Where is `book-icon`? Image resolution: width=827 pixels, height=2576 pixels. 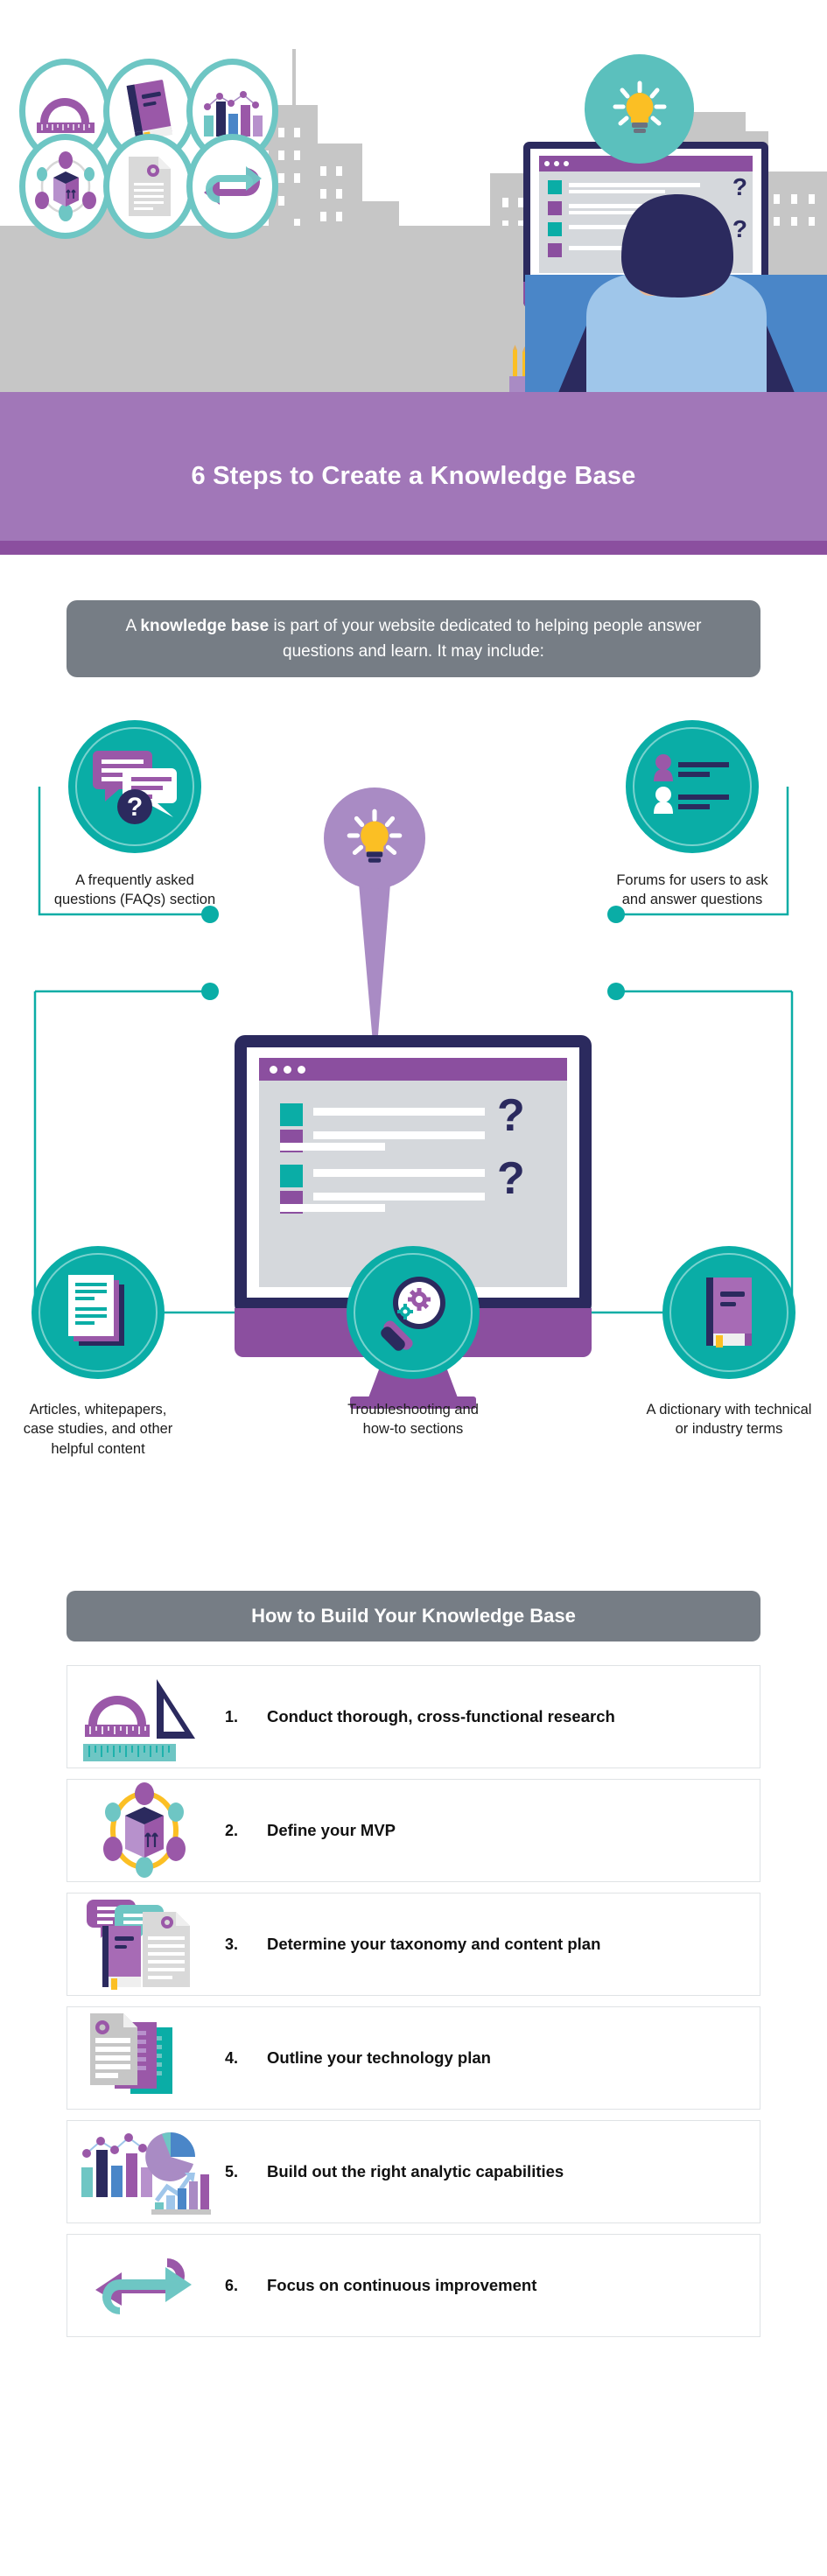
book-icon is located at coordinates (729, 1313).